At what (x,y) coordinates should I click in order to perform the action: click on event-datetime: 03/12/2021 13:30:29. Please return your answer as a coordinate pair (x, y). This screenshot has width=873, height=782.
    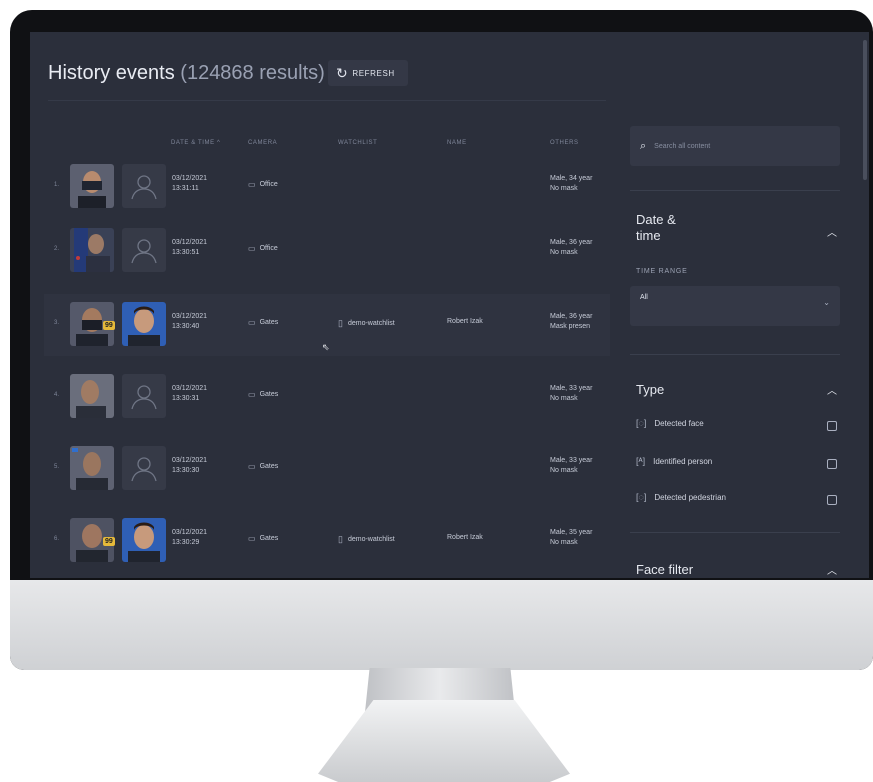
    Looking at the image, I should click on (189, 538).